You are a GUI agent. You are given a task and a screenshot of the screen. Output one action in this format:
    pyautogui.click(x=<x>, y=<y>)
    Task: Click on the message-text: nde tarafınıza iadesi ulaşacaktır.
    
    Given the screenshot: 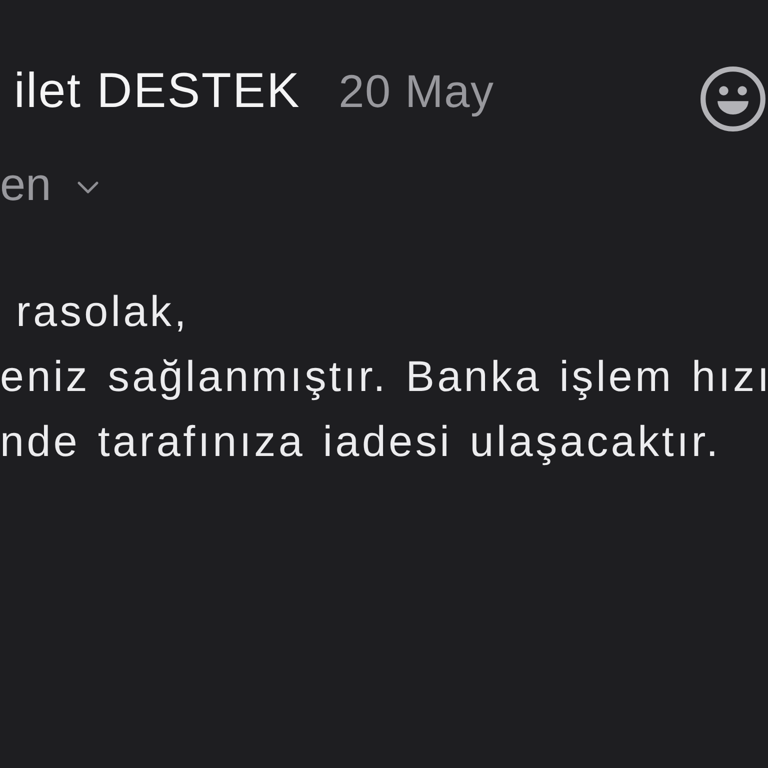 What is the action you would take?
    pyautogui.click(x=360, y=442)
    